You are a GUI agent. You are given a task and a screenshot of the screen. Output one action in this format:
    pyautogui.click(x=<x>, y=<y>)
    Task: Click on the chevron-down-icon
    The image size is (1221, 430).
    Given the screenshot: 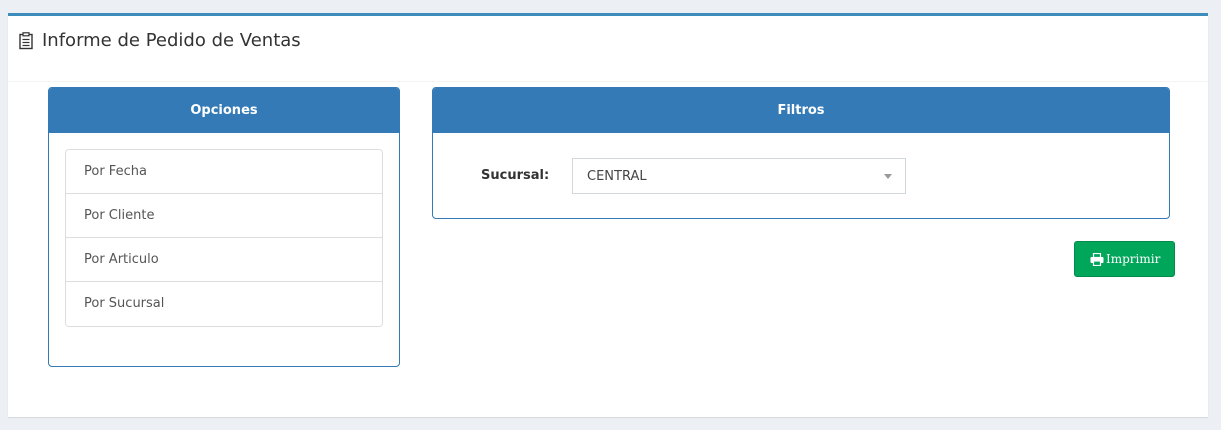 What is the action you would take?
    pyautogui.click(x=888, y=176)
    